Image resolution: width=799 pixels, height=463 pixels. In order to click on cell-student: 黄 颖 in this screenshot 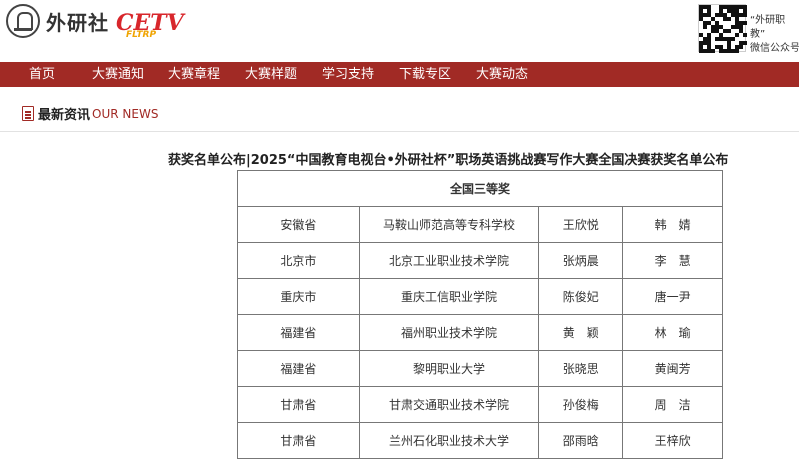, I will do `click(581, 332)`.